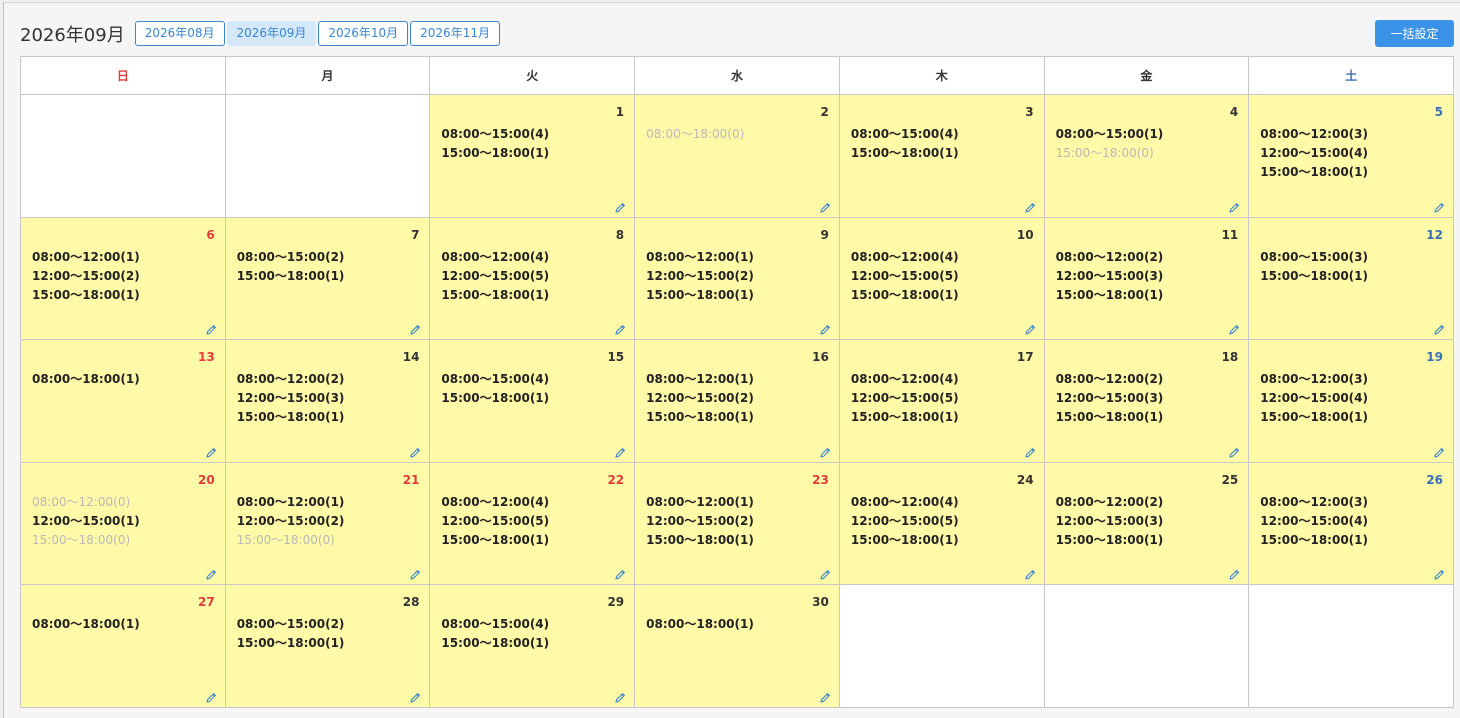 Image resolution: width=1460 pixels, height=718 pixels. Describe the element at coordinates (1025, 479) in the screenshot. I see `day-number: 24` at that location.